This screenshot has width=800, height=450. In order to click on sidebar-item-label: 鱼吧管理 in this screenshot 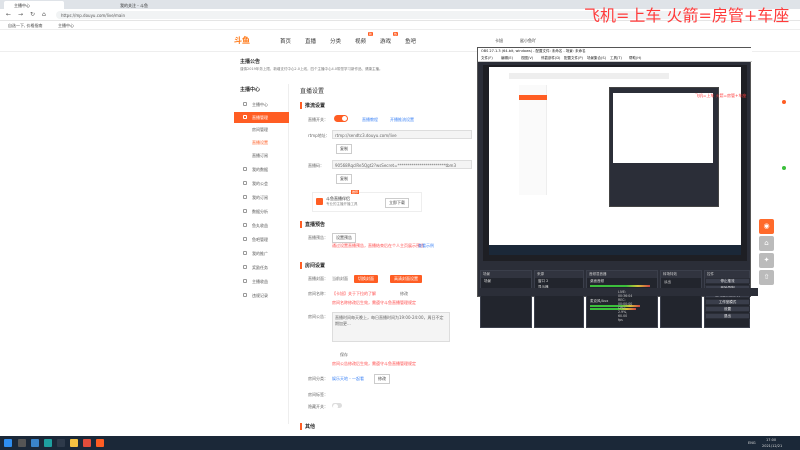, I will do `click(260, 239)`.